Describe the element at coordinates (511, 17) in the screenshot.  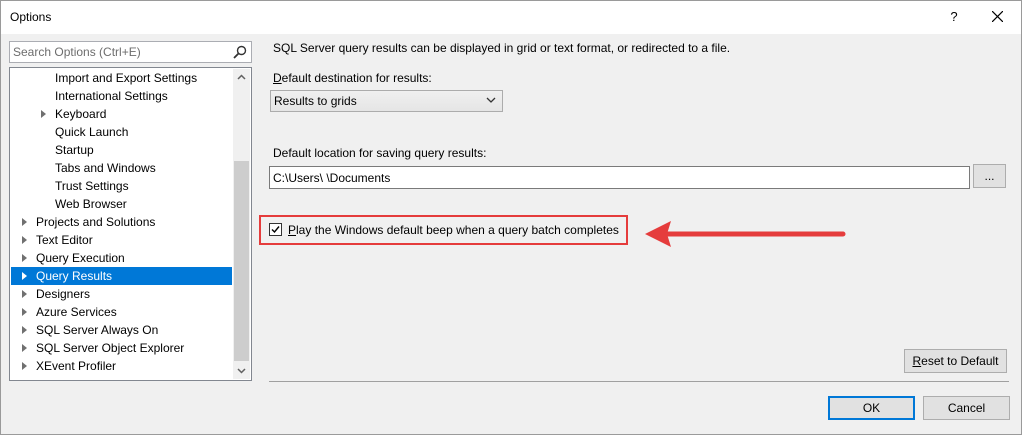
I see `title-bar: Options ?` at that location.